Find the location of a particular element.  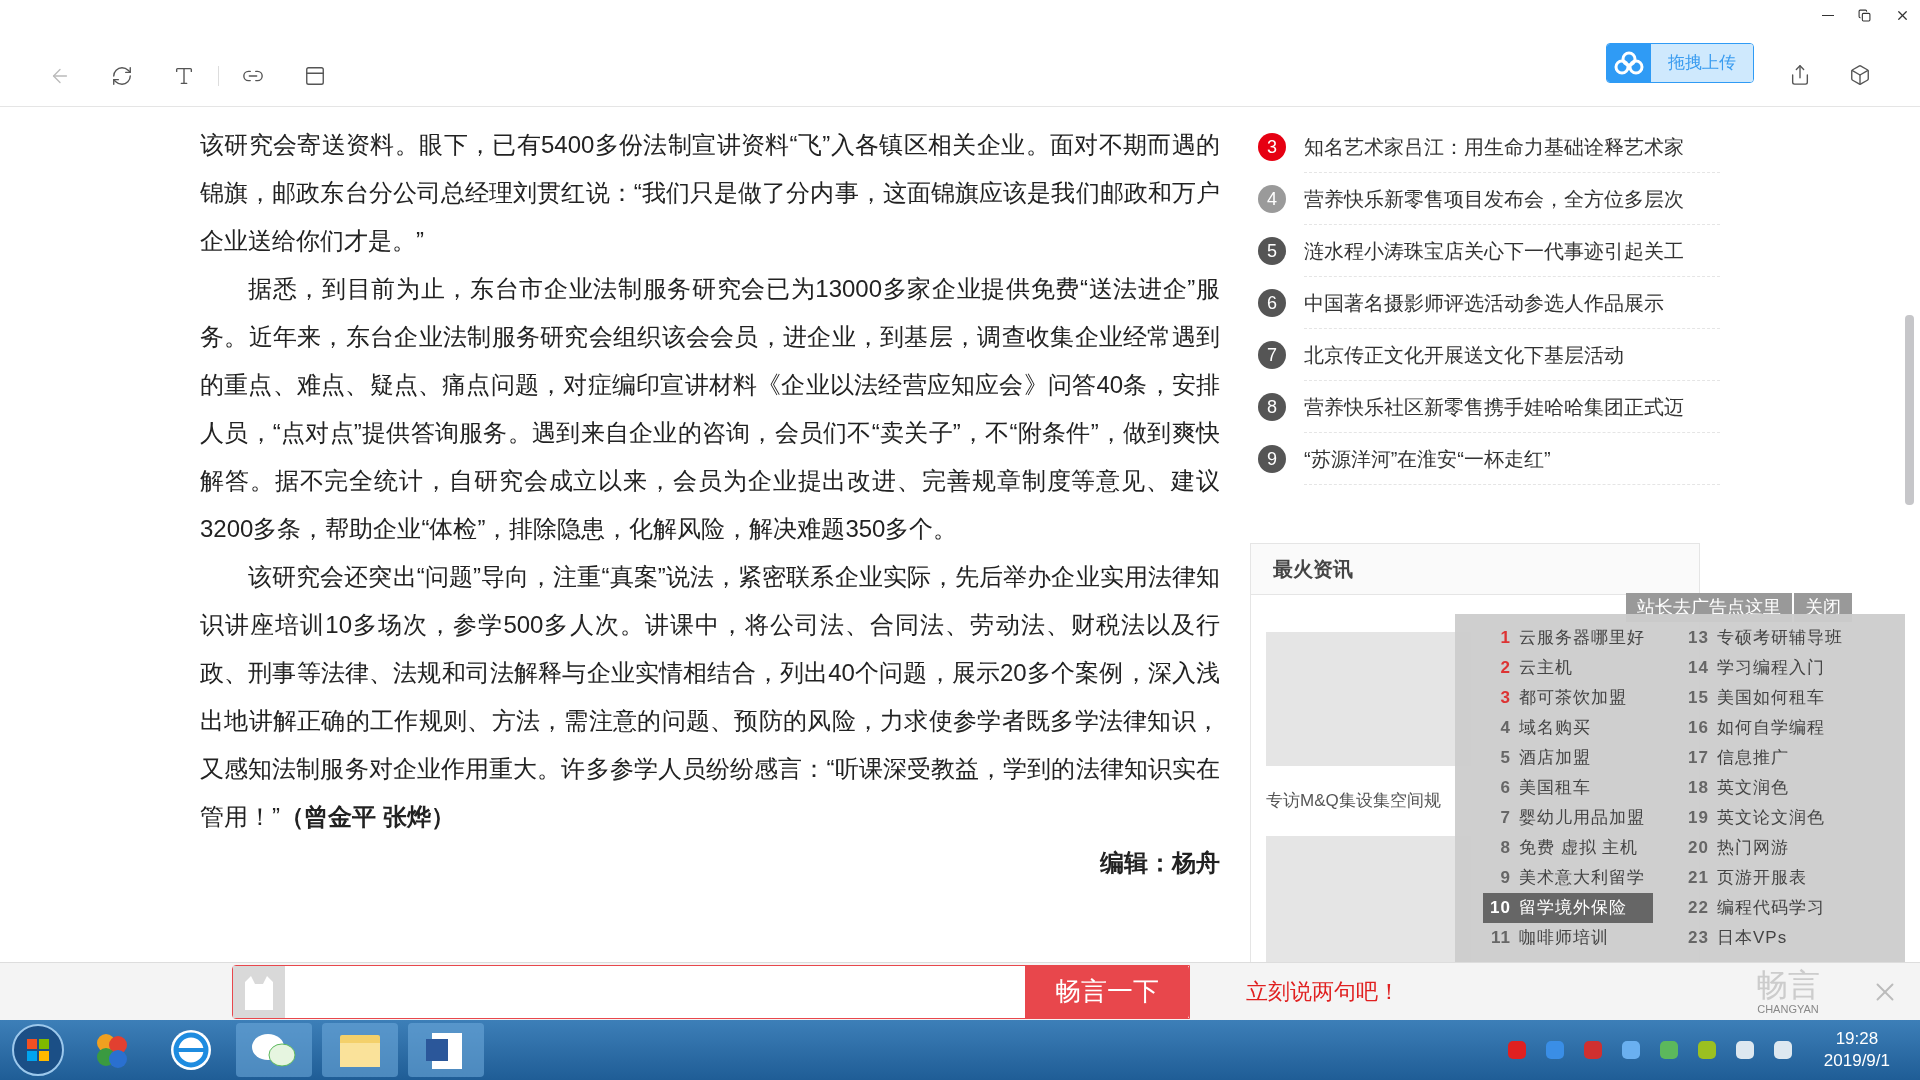

rank-badge: 7 is located at coordinates (1272, 355).